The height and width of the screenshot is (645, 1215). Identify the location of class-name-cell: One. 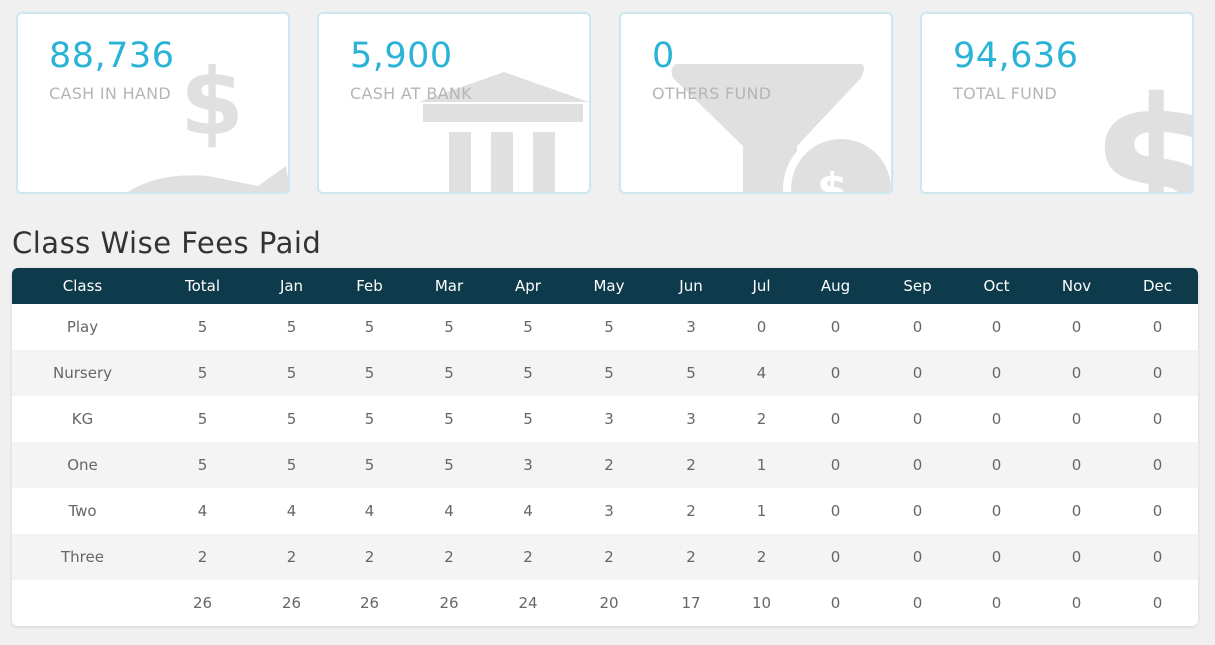
(82, 465).